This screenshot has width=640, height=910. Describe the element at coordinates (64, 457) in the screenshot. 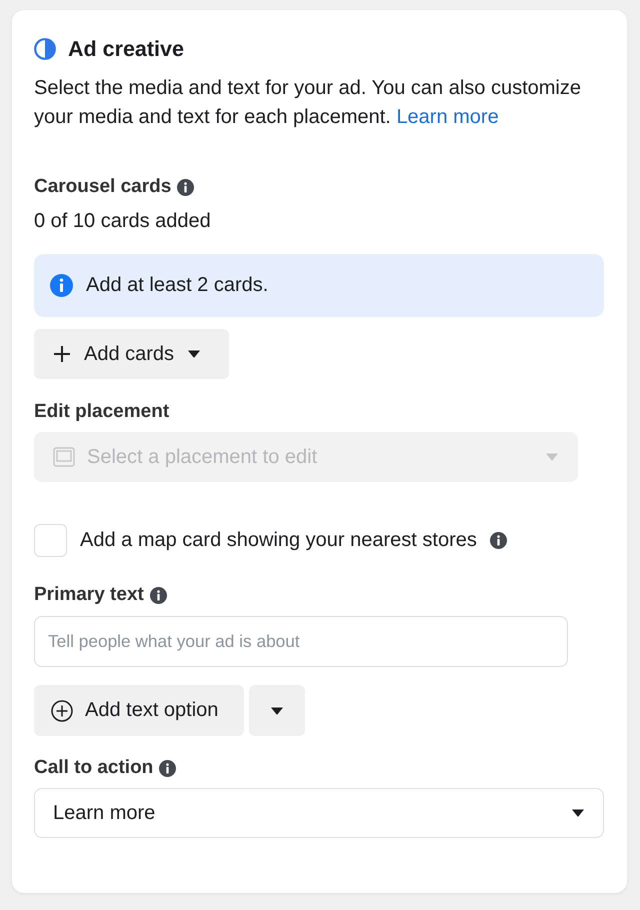

I see `placement-icon` at that location.